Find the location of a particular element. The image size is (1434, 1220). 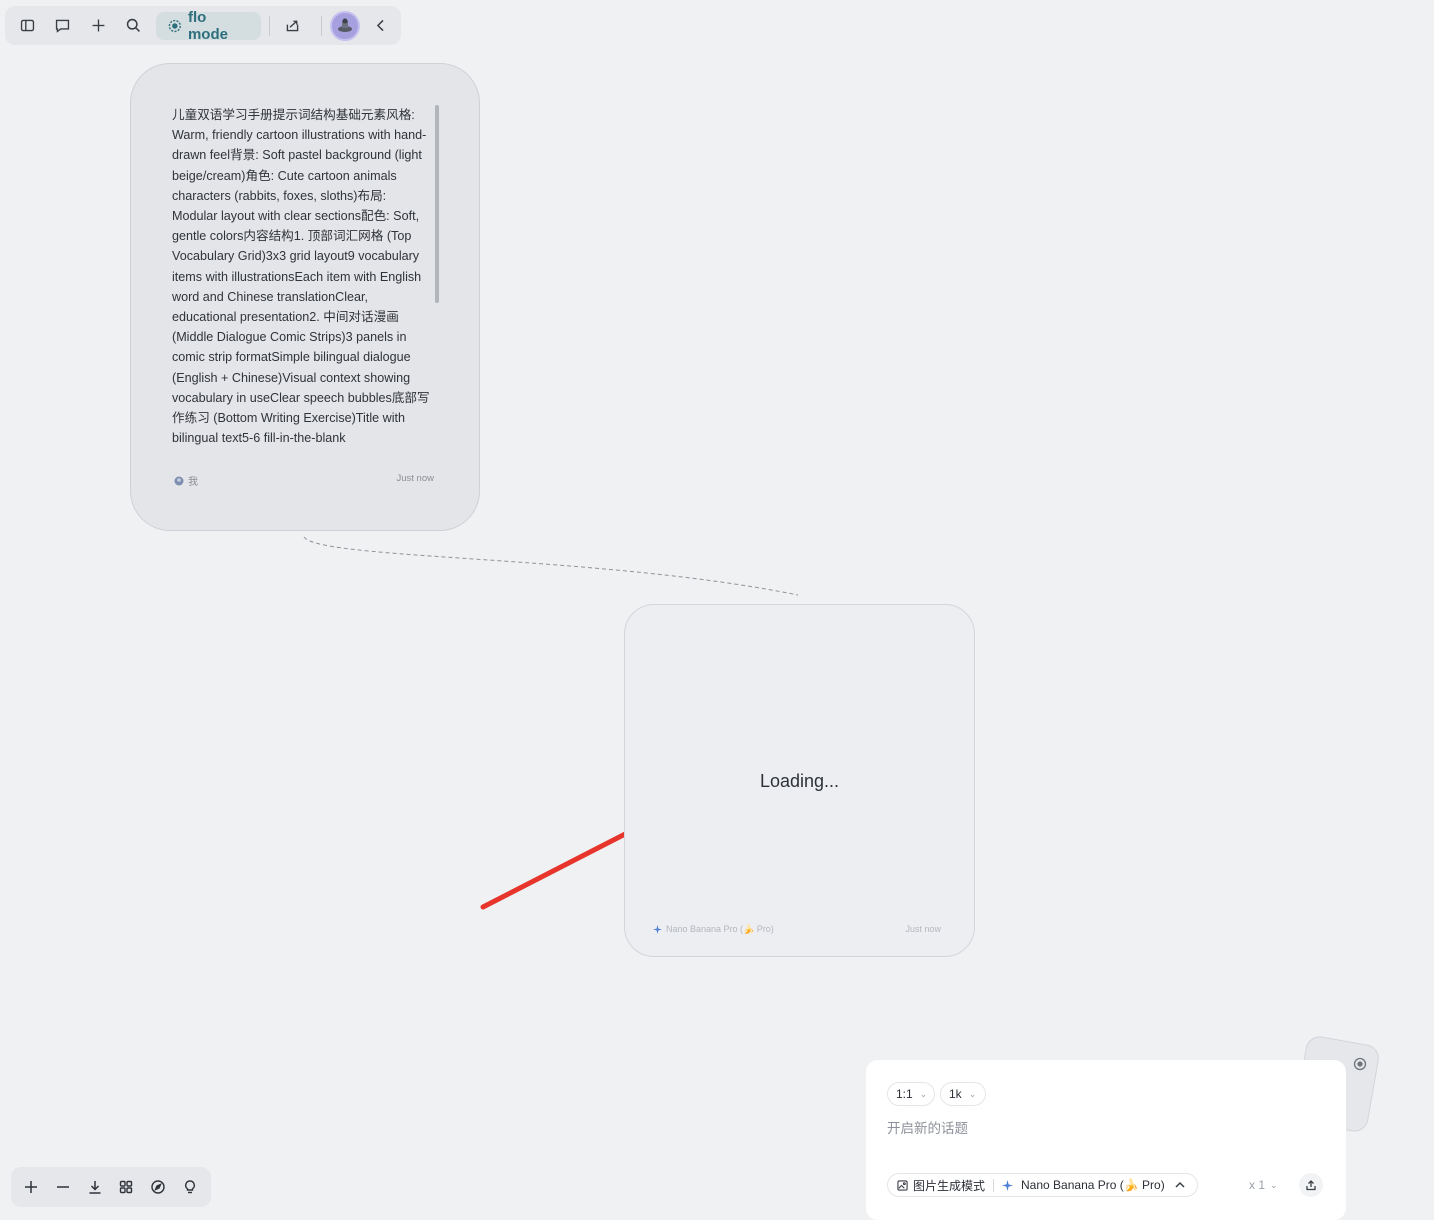

mode-divider is located at coordinates (994, 1185).